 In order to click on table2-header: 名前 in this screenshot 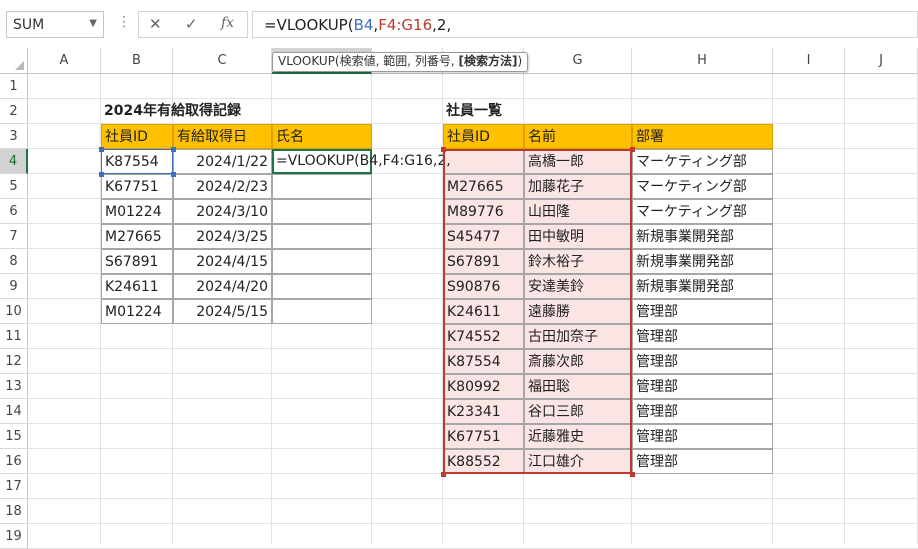, I will do `click(578, 136)`.